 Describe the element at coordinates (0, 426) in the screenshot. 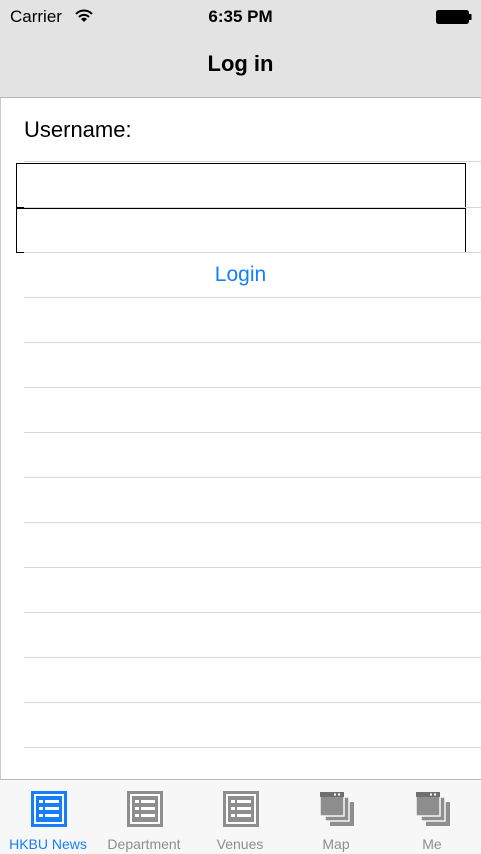

I see `window-edge` at that location.